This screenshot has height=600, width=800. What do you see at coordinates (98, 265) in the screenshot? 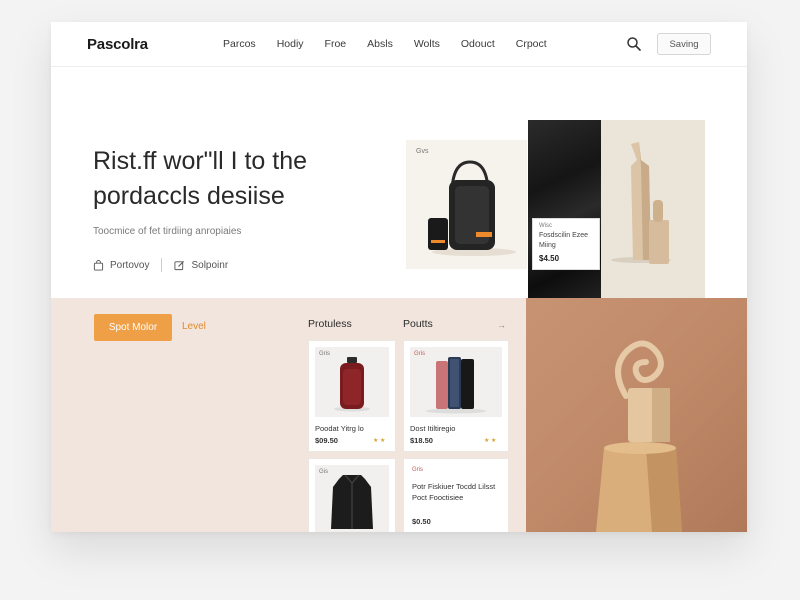
I see `bag-icon` at bounding box center [98, 265].